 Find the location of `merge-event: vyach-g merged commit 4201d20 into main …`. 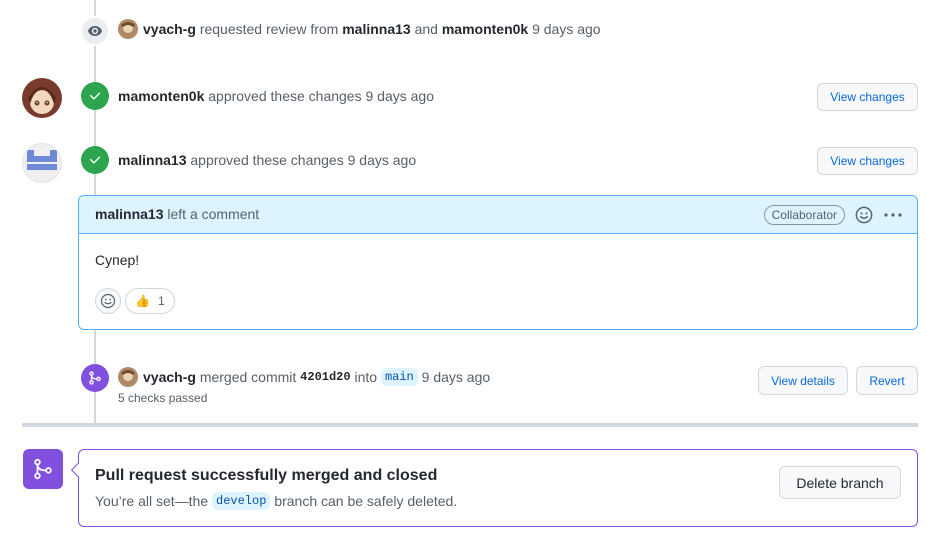

merge-event: vyach-g merged commit 4201d20 into main … is located at coordinates (304, 377).